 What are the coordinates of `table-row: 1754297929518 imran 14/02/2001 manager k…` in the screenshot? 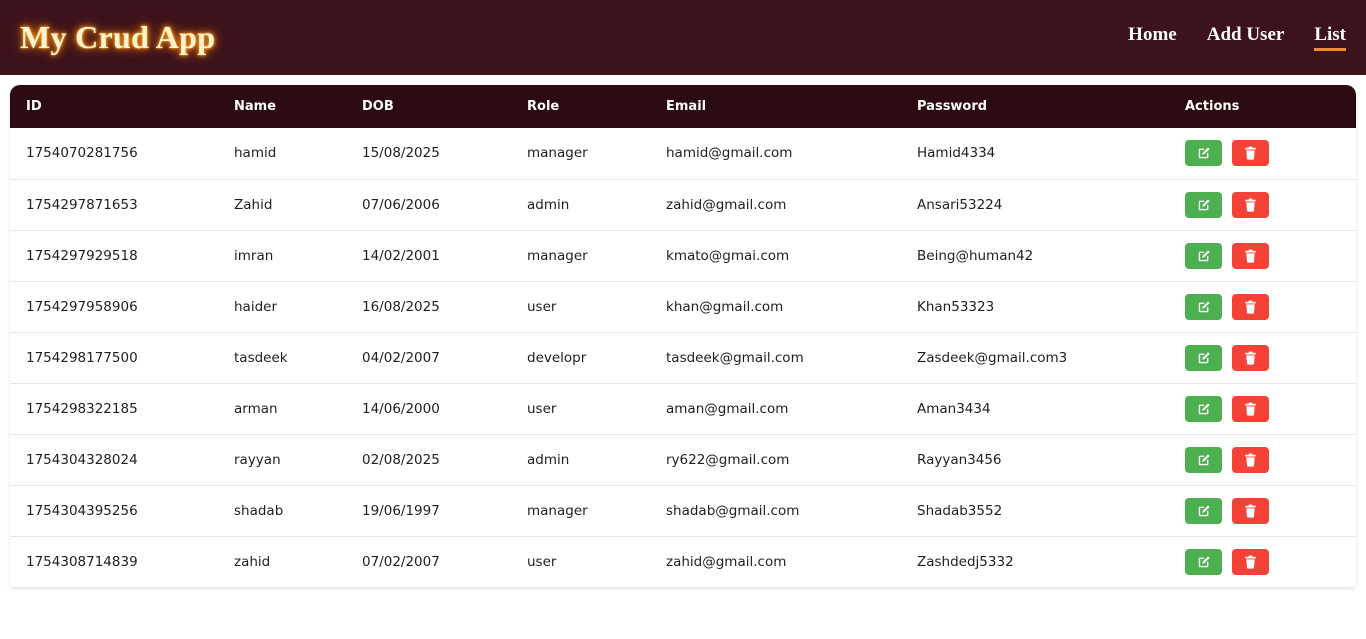 It's located at (683, 255).